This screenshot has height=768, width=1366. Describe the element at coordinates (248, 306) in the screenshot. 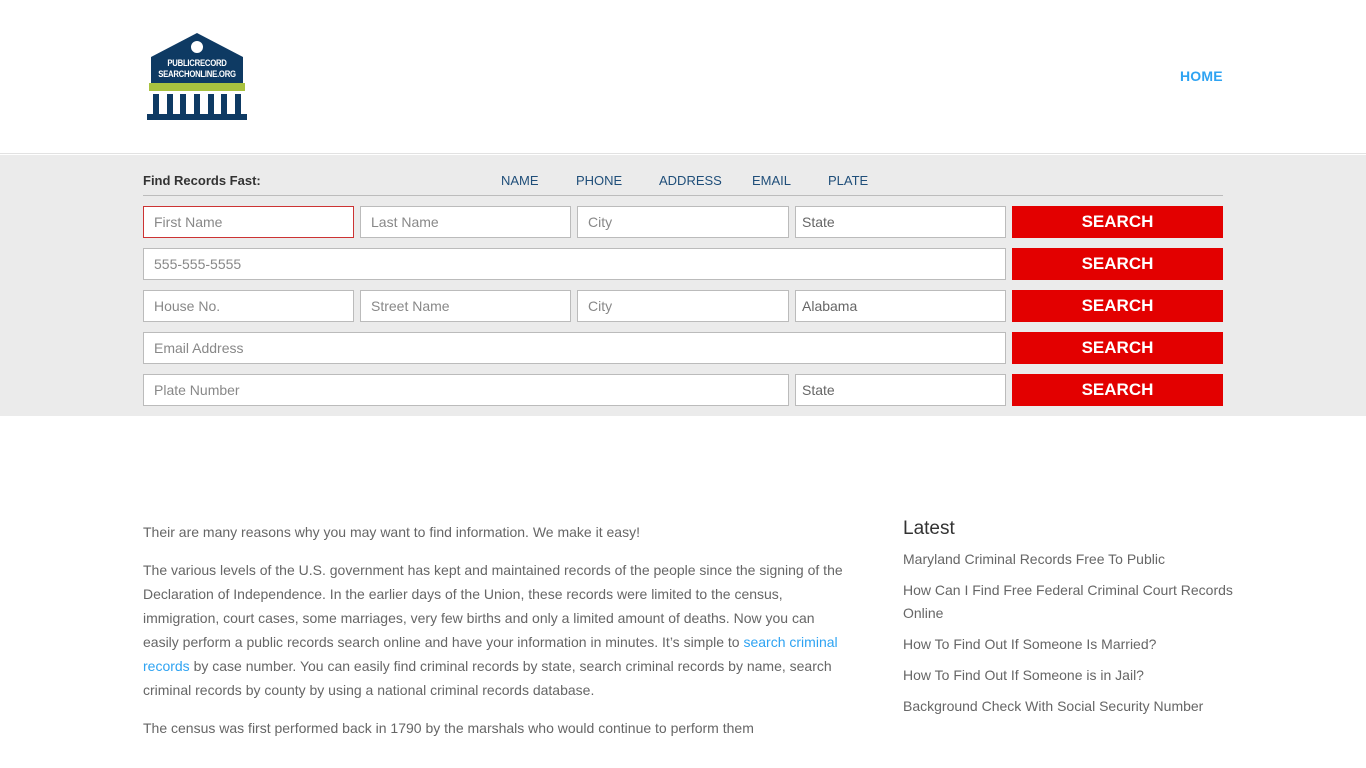

I see `house-number-input` at that location.